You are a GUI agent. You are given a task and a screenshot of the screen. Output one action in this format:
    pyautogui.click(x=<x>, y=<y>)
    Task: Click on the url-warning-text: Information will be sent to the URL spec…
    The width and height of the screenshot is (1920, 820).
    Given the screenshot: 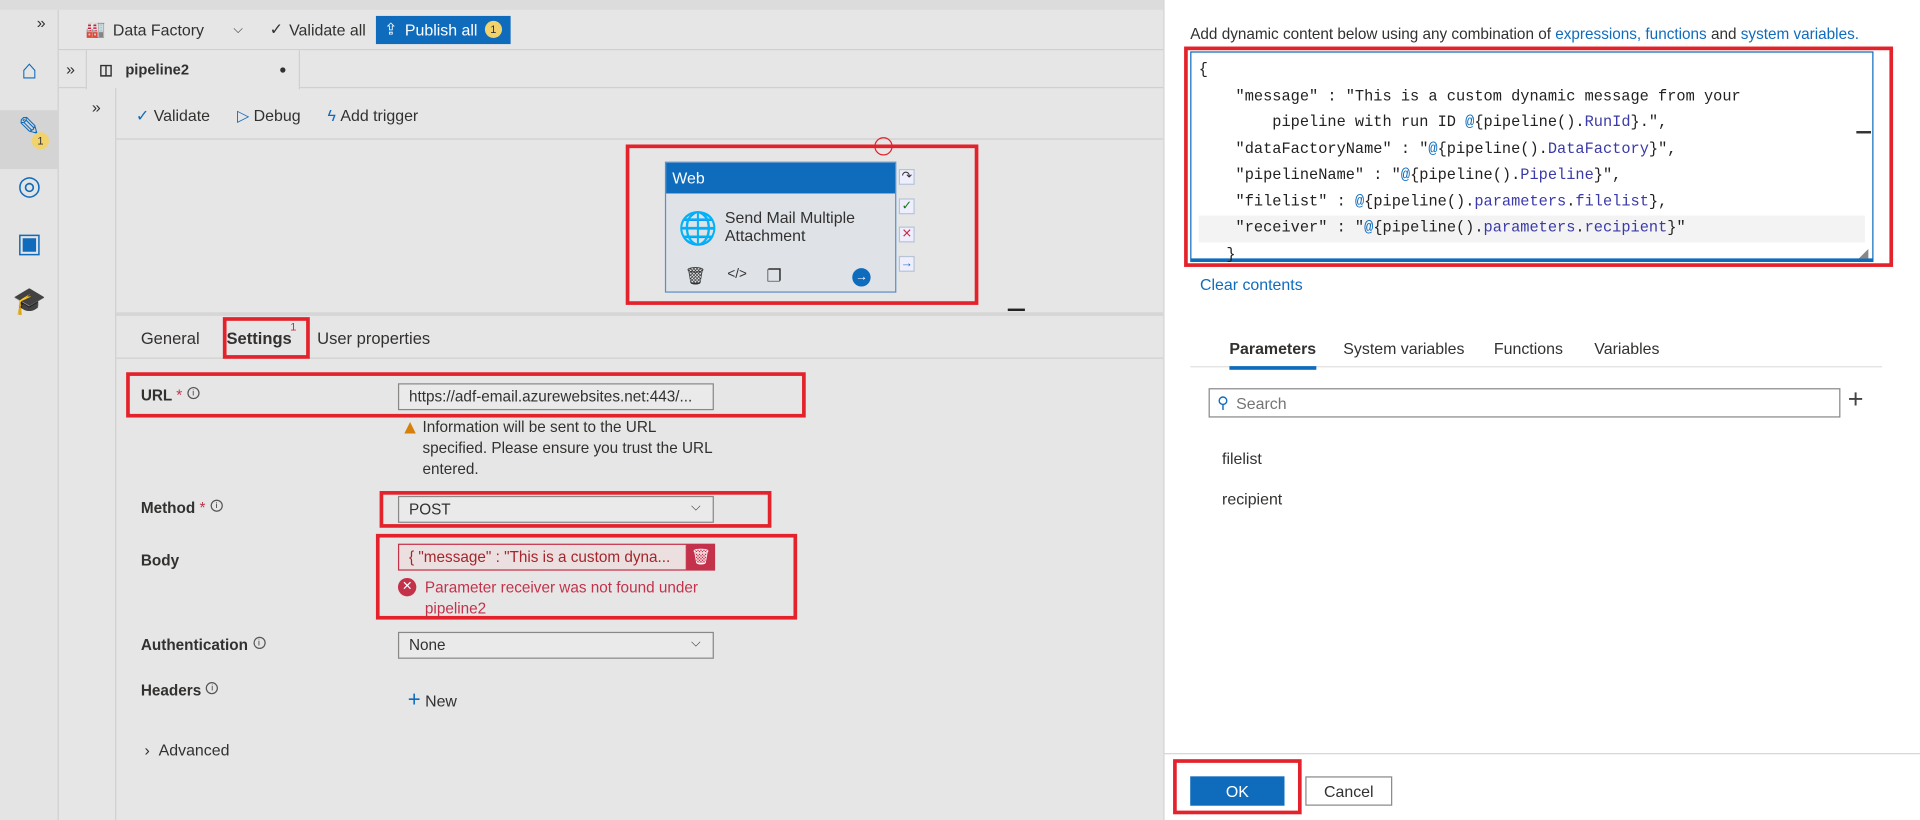 What is the action you would take?
    pyautogui.click(x=567, y=448)
    